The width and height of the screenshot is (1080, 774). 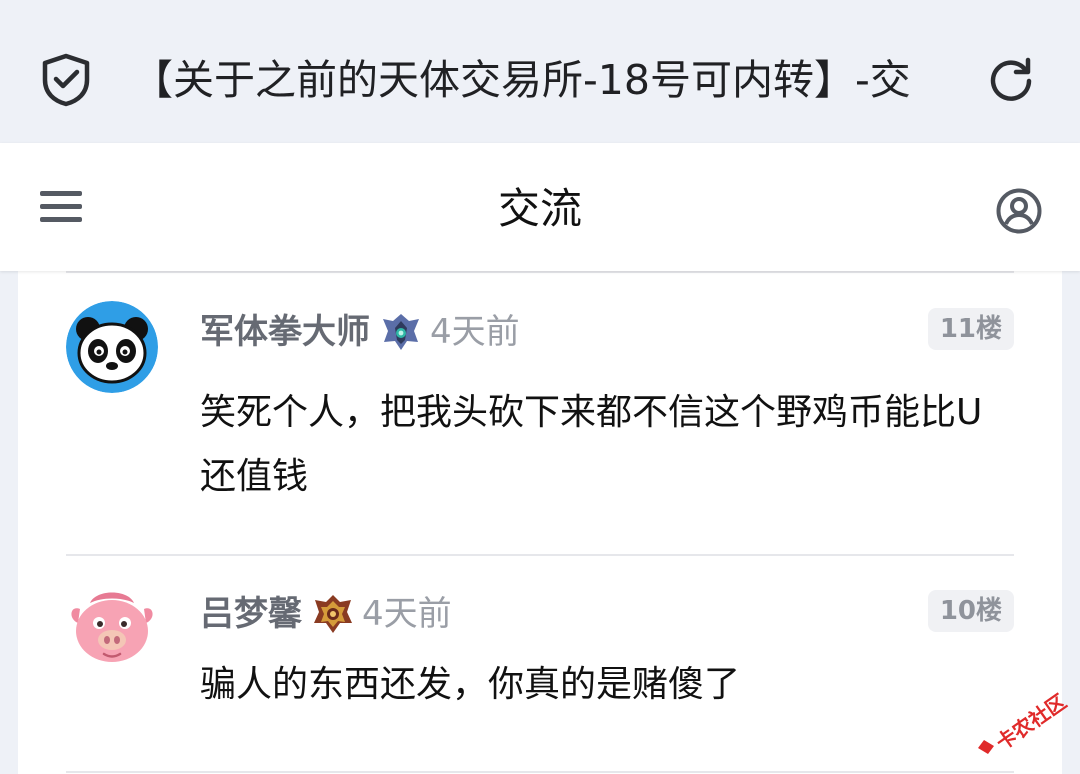 I want to click on comment-meta: 吕梦馨 4天前, so click(x=326, y=614).